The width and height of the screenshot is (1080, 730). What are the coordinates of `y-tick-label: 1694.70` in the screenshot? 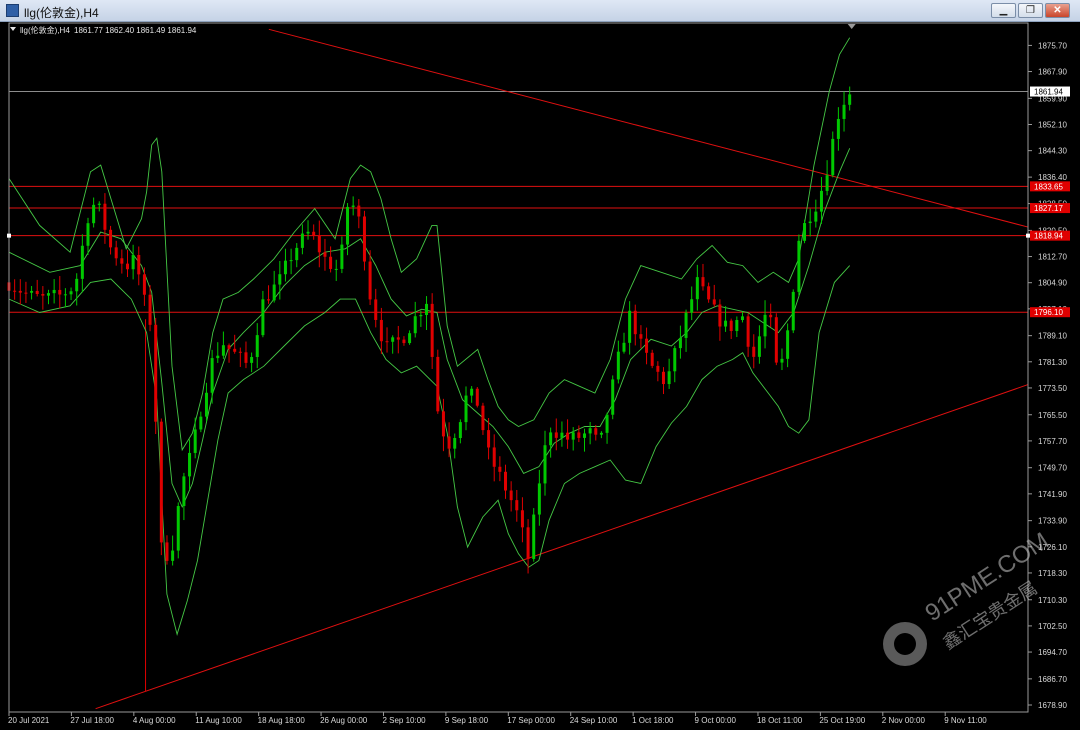 It's located at (1052, 652).